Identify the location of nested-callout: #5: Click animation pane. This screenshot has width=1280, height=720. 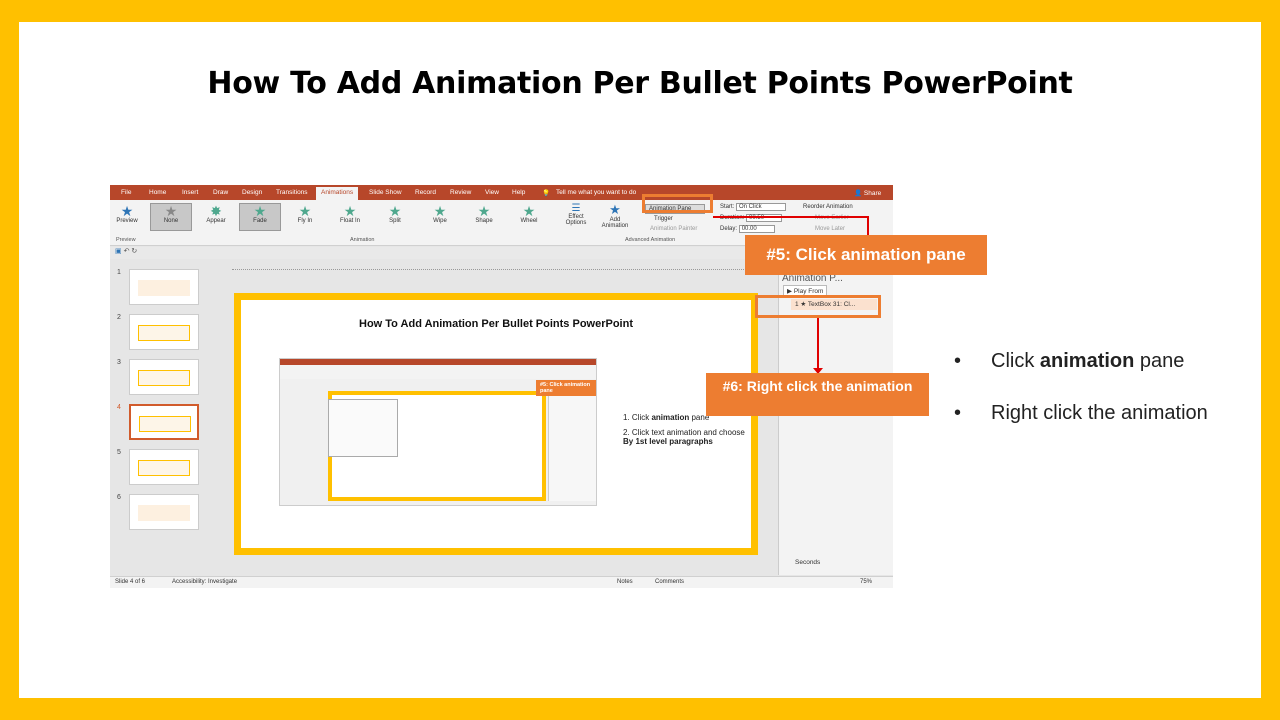
(566, 388).